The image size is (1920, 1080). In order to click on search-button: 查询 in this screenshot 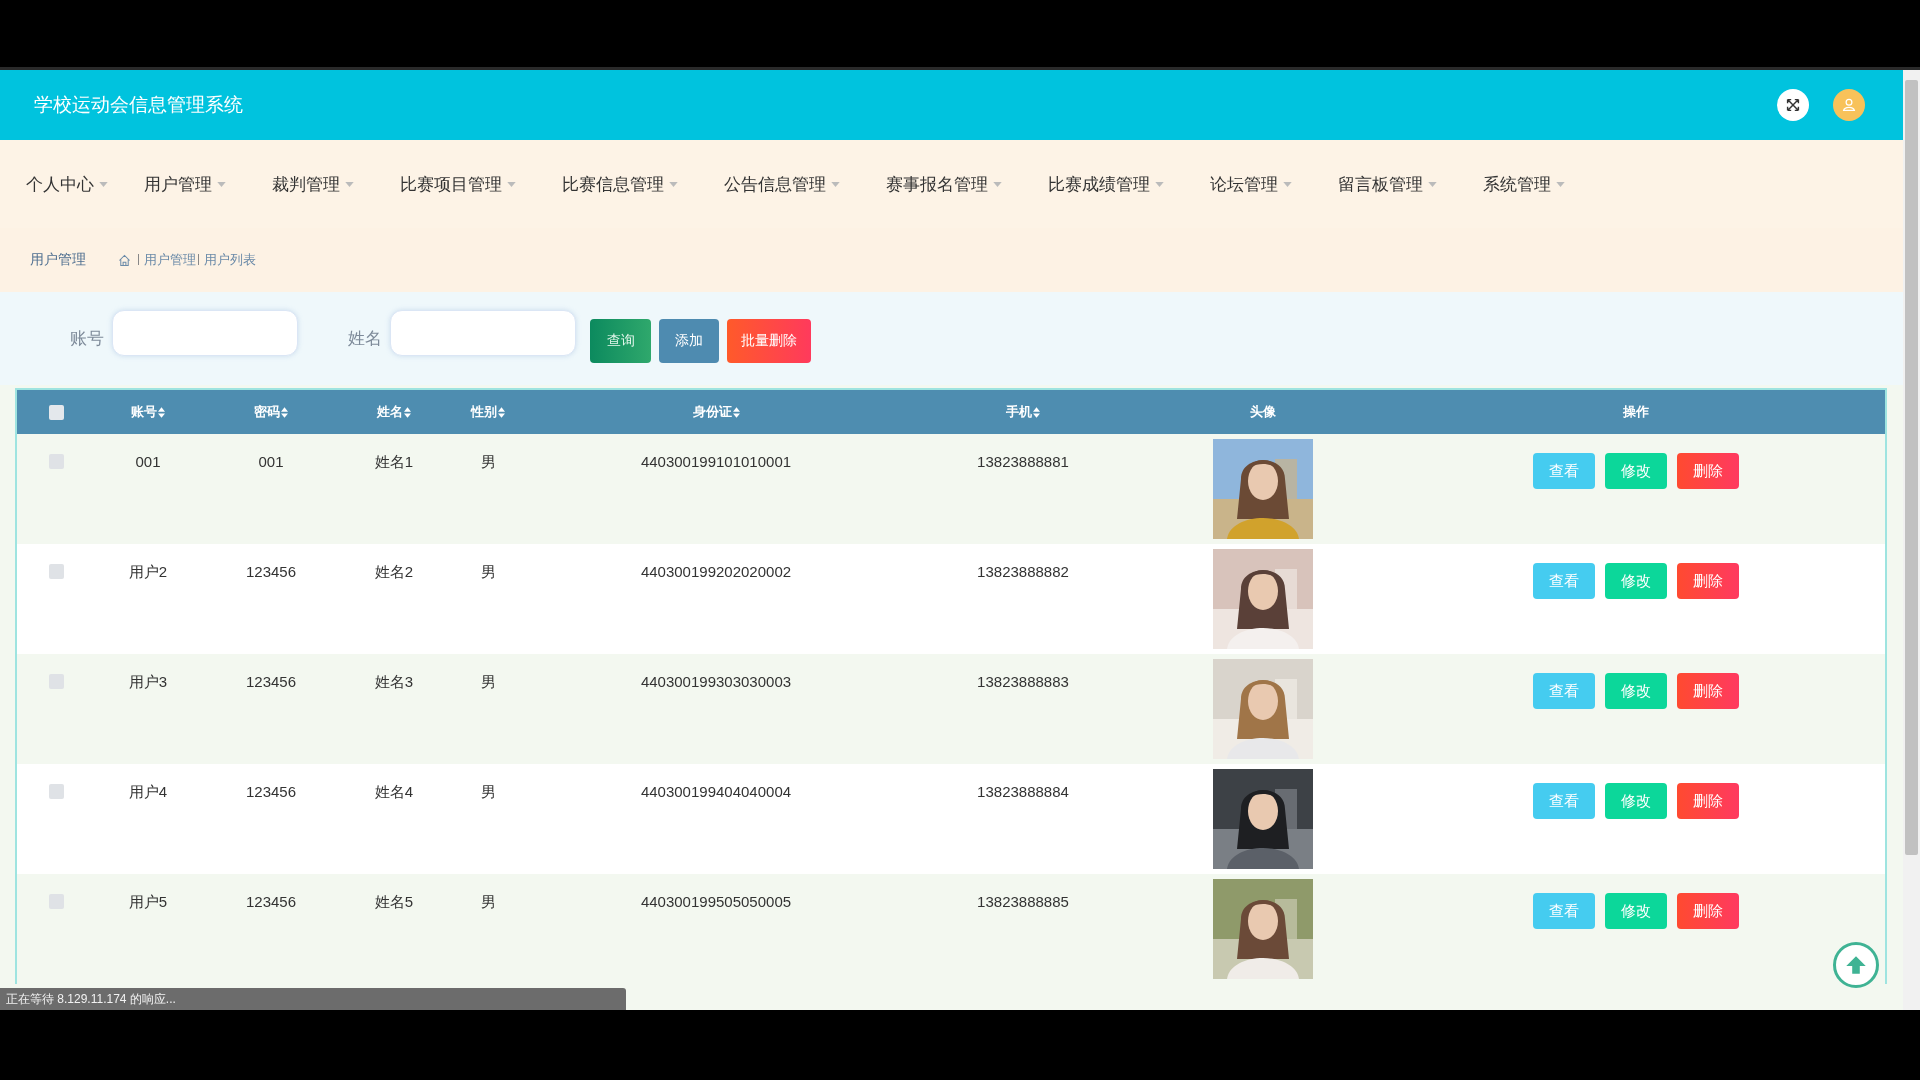, I will do `click(620, 340)`.